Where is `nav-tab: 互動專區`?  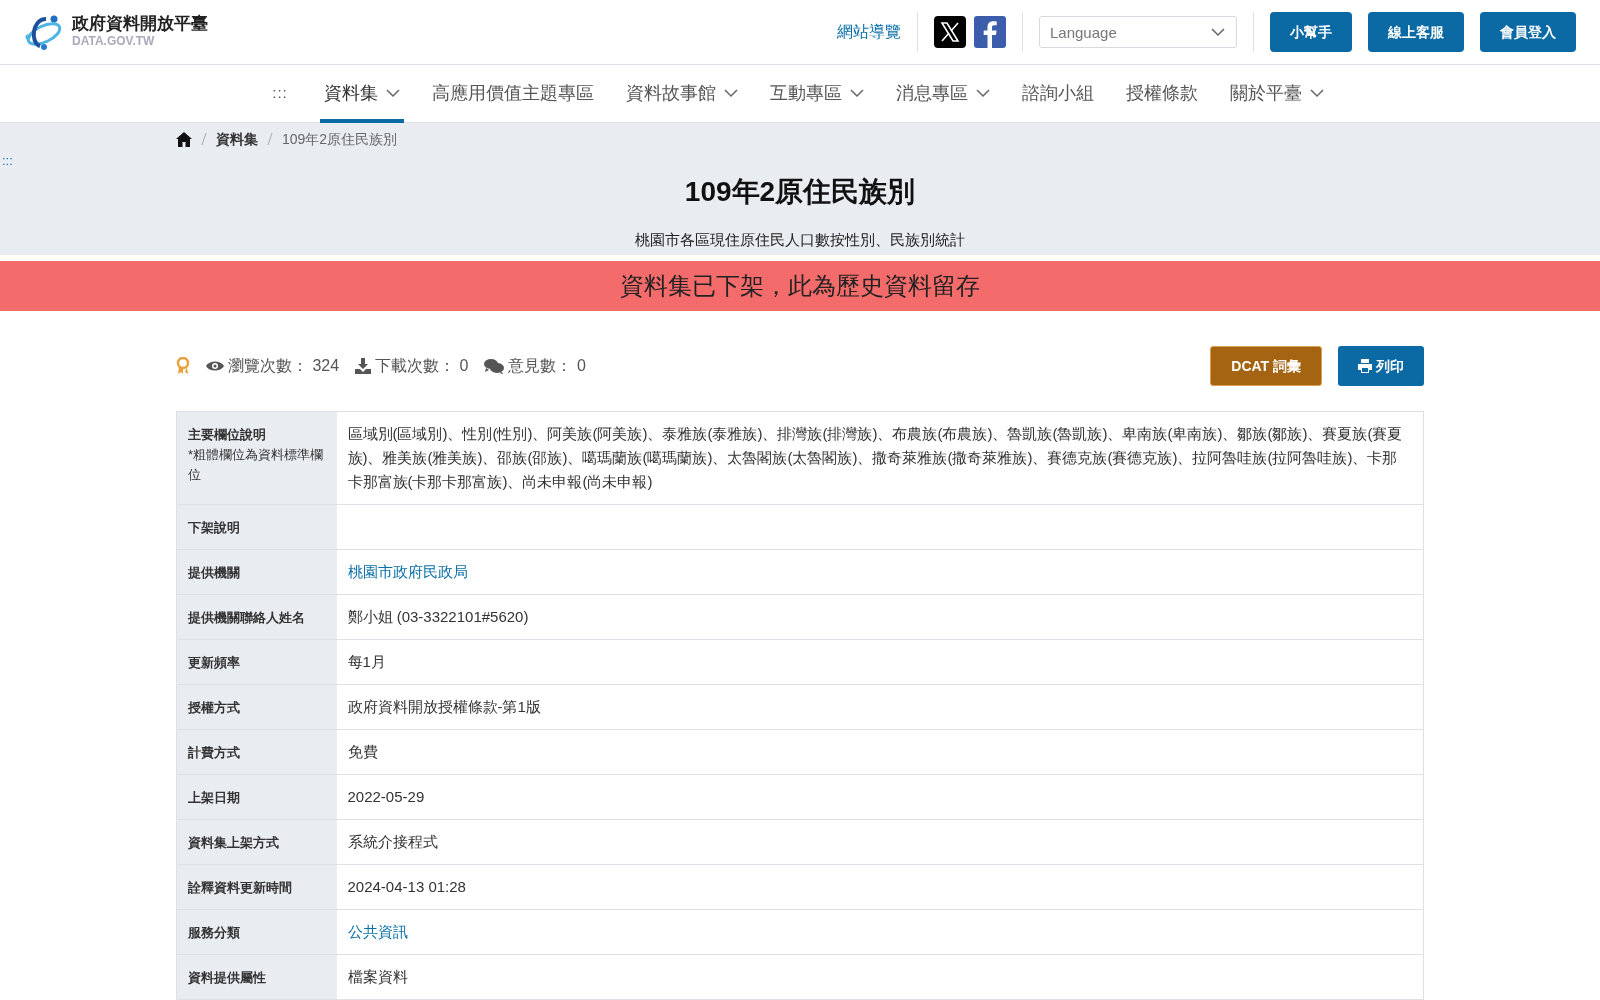 nav-tab: 互動專區 is located at coordinates (816, 93).